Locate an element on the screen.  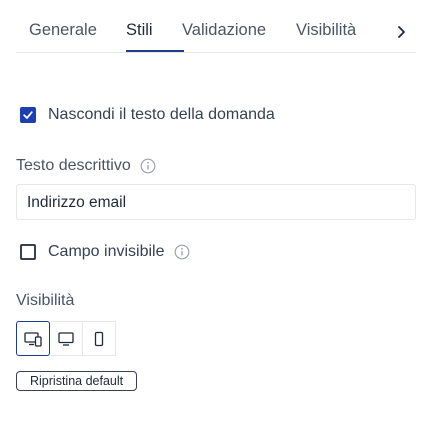
hide-question-text-label: Nascondi il testo della domanda is located at coordinates (161, 114).